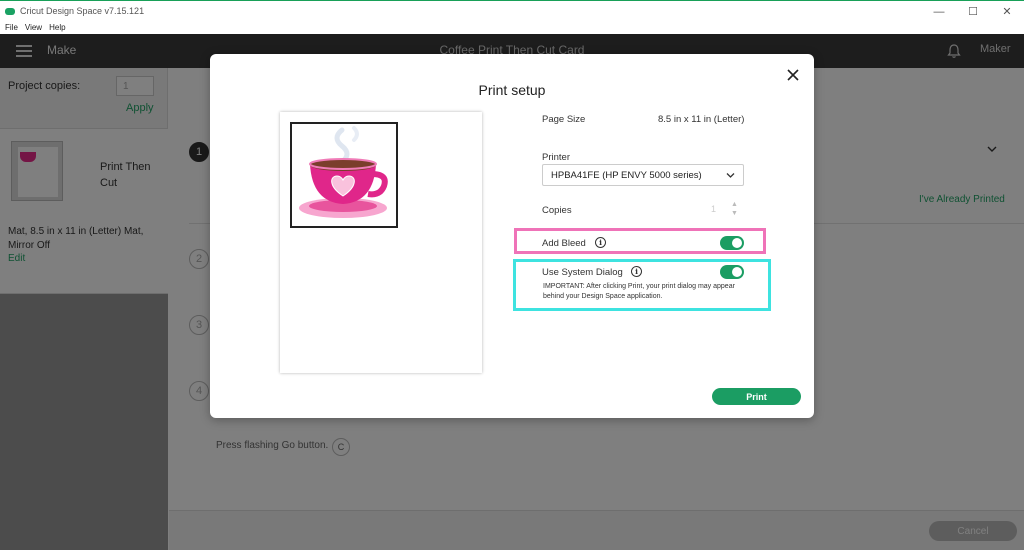  What do you see at coordinates (381, 242) in the screenshot?
I see `print-preview` at bounding box center [381, 242].